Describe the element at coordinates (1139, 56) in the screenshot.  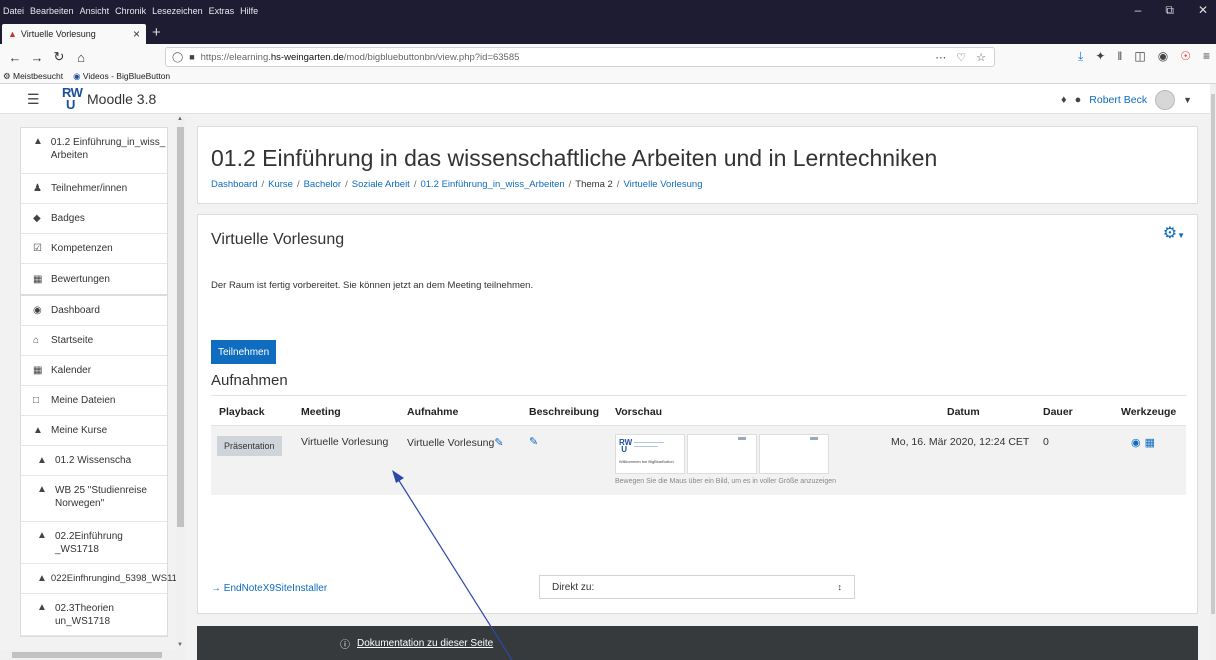
I see `sidebar-icon: ◫` at that location.